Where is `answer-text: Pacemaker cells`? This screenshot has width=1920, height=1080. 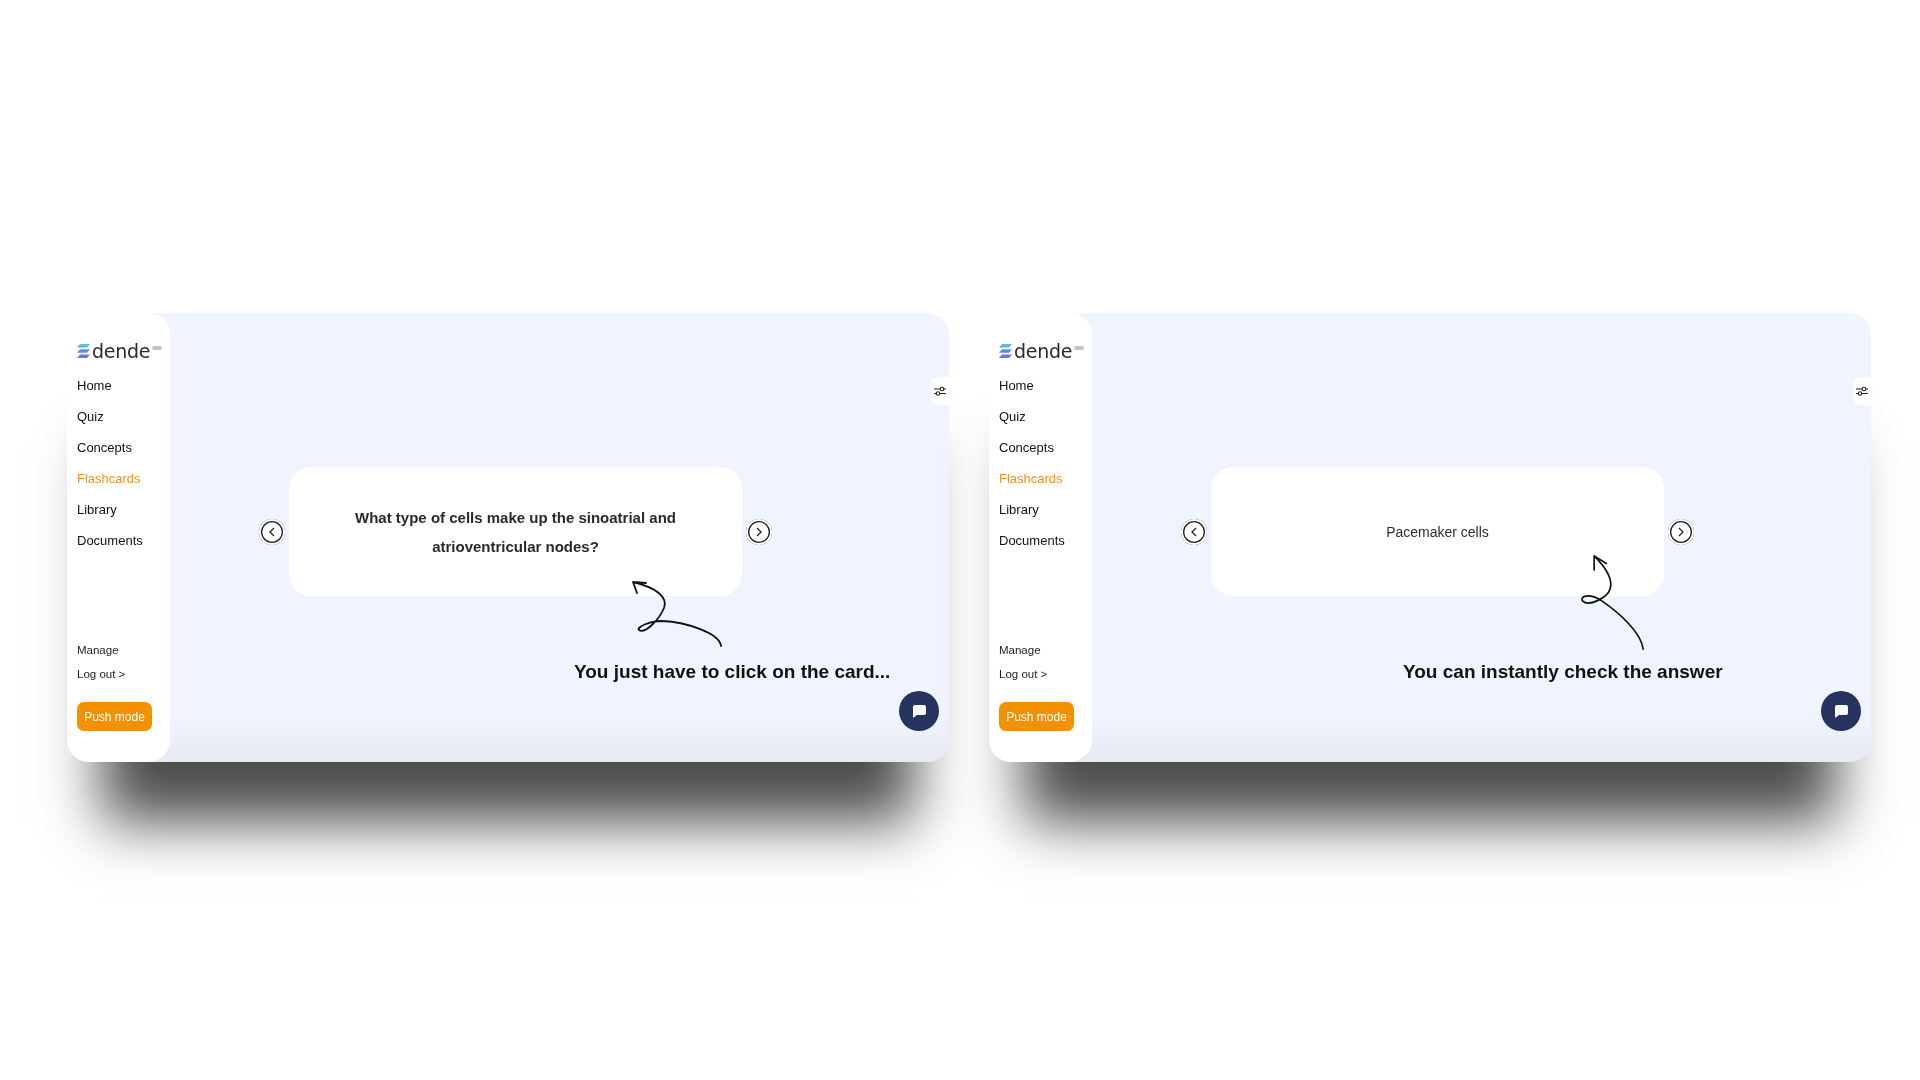 answer-text: Pacemaker cells is located at coordinates (1437, 532).